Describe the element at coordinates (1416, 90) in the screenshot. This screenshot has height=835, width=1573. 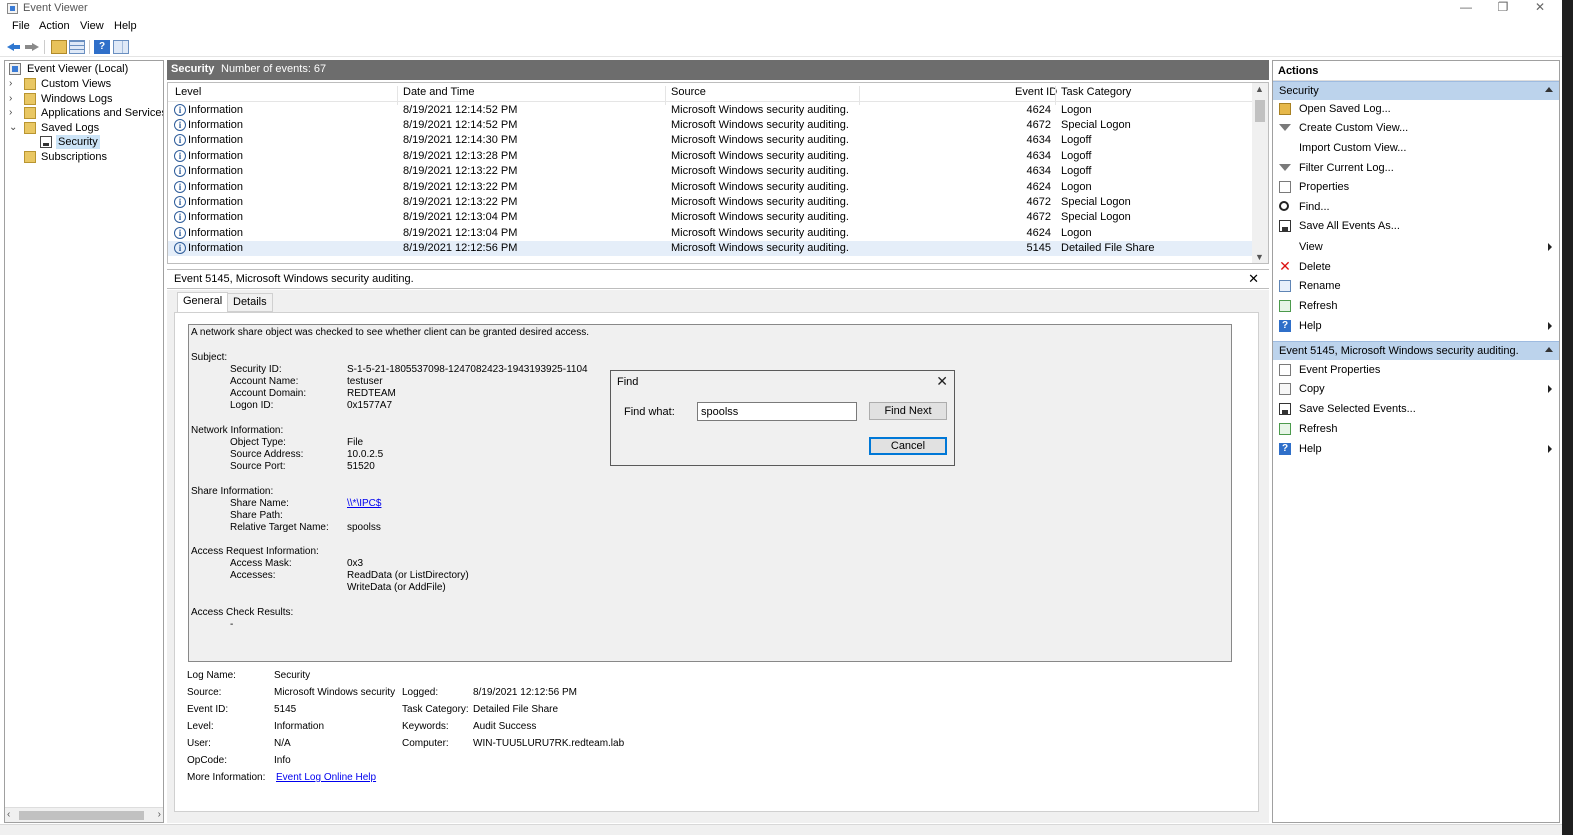
I see `actions-section-security: Security` at that location.